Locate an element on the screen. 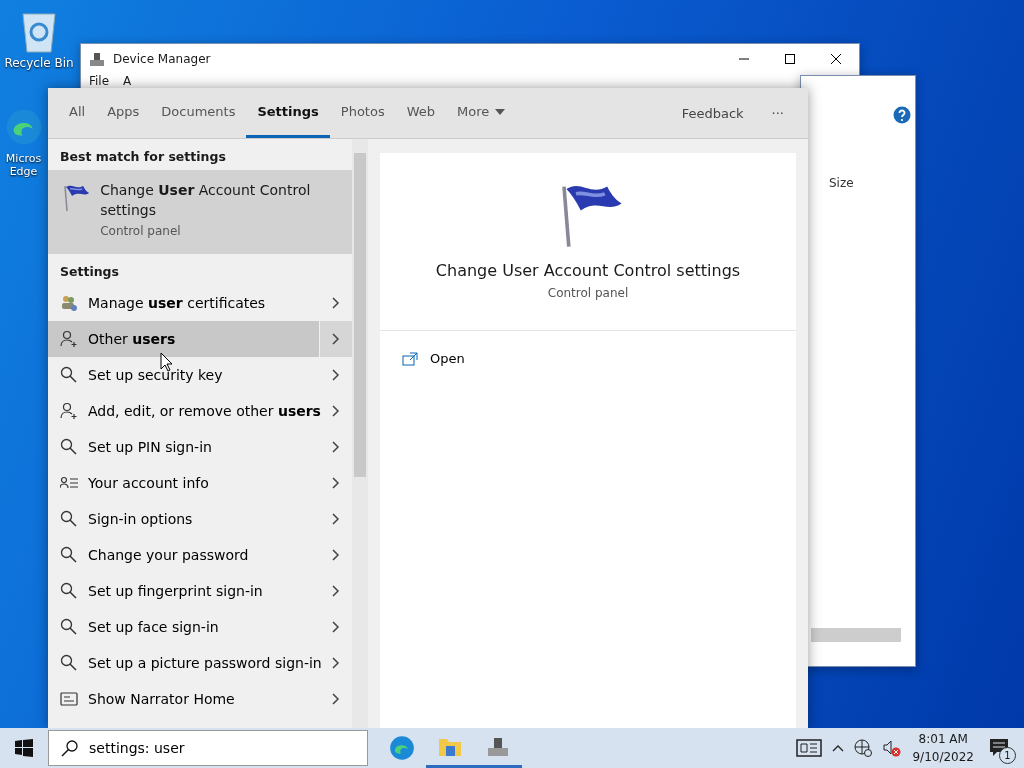 The image size is (1024, 768). result-item: Manage user certificates is located at coordinates (200, 303).